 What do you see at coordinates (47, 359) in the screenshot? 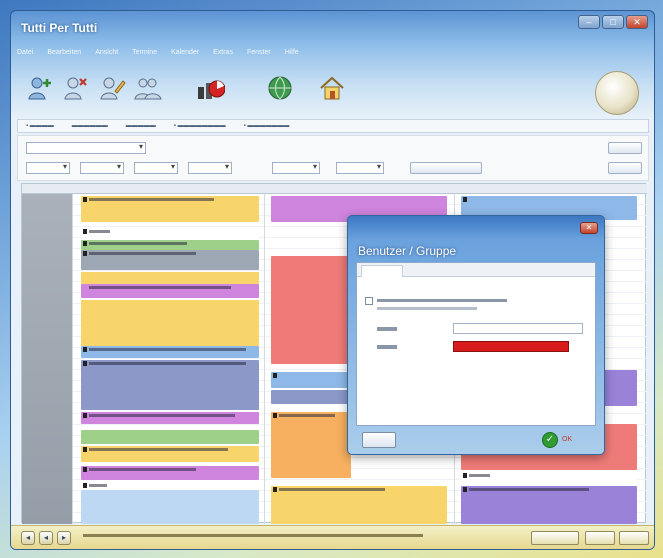
I see `time-column` at bounding box center [47, 359].